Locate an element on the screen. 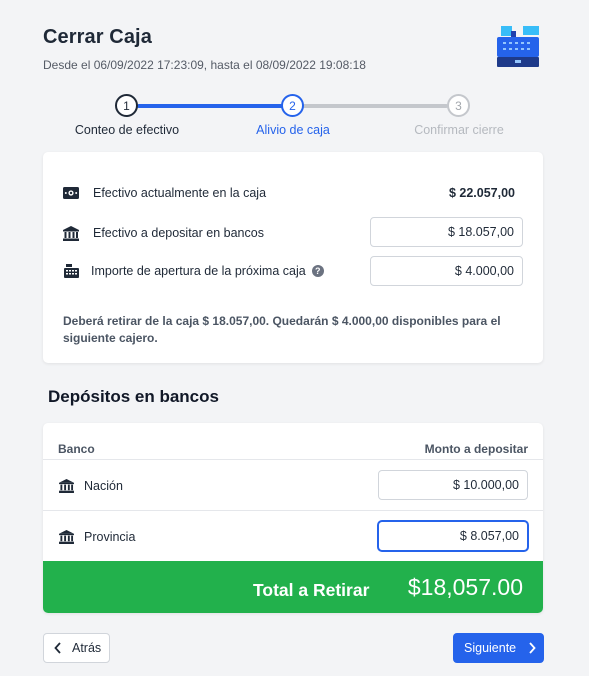  cash-in-register-value: $ 22.057,00 is located at coordinates (481, 193).